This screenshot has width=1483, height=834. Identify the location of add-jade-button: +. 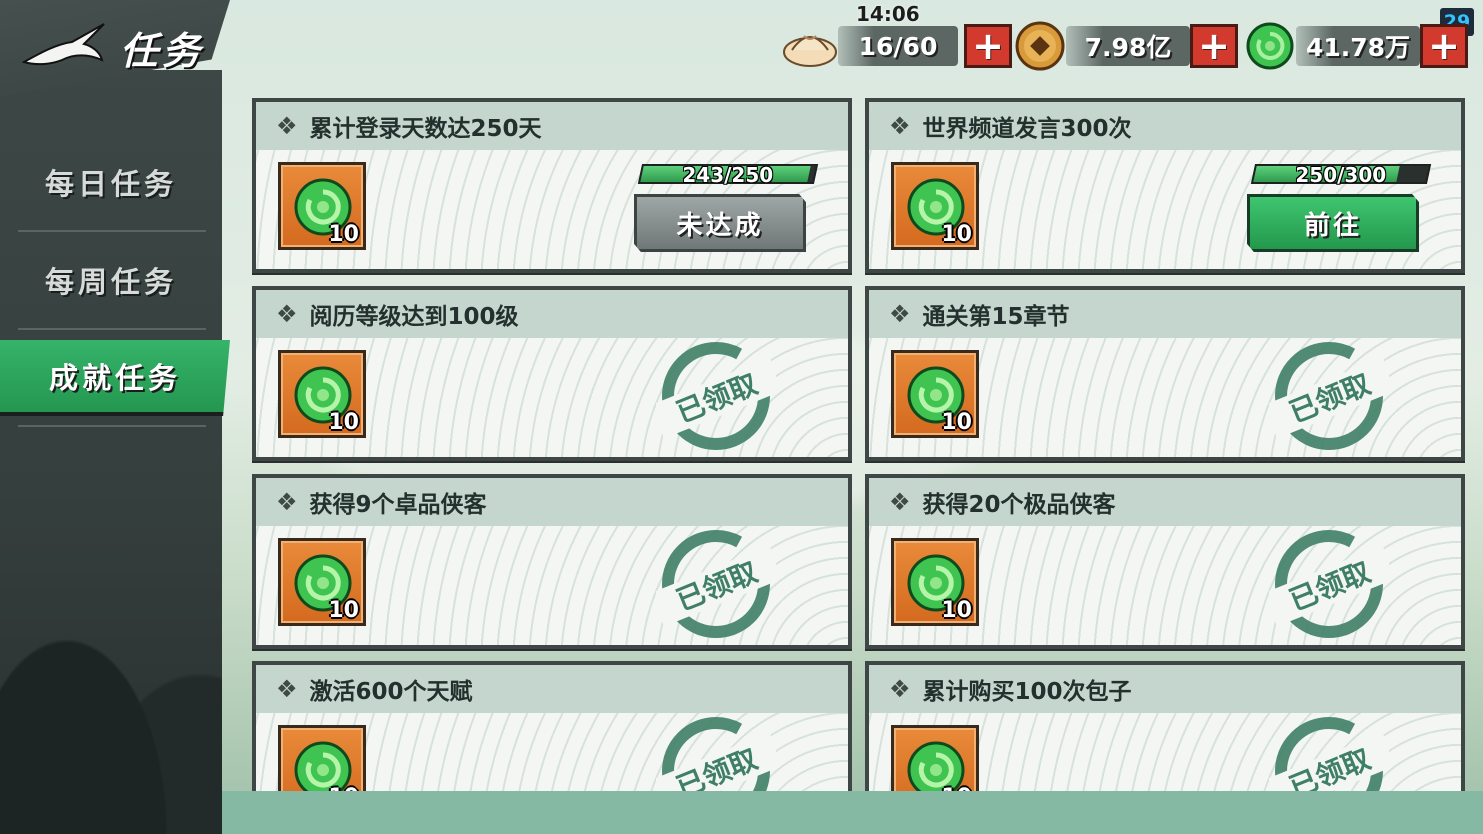
(1444, 46).